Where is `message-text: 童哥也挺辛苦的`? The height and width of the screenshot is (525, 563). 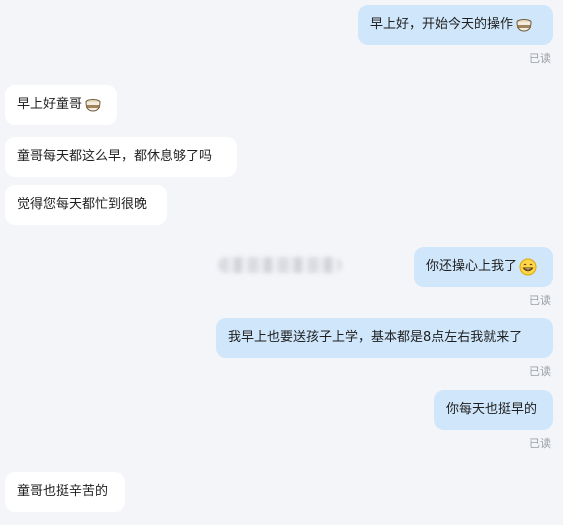
message-text: 童哥也挺辛苦的 is located at coordinates (63, 491).